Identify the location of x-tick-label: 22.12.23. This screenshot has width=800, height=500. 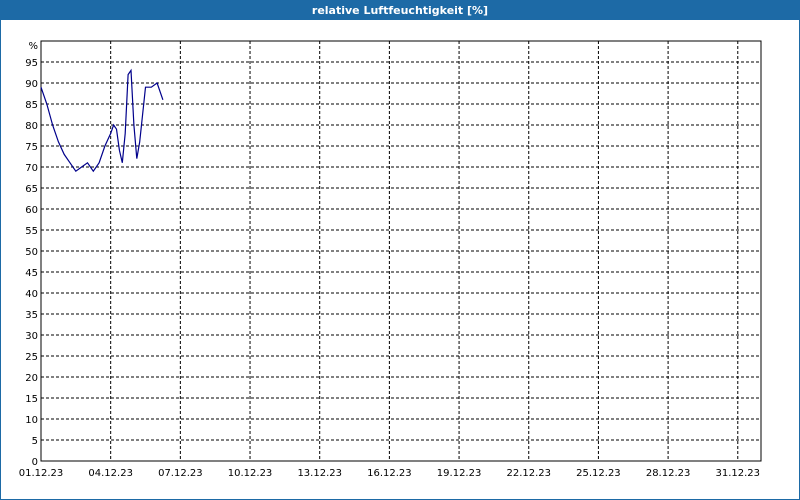
(528, 473).